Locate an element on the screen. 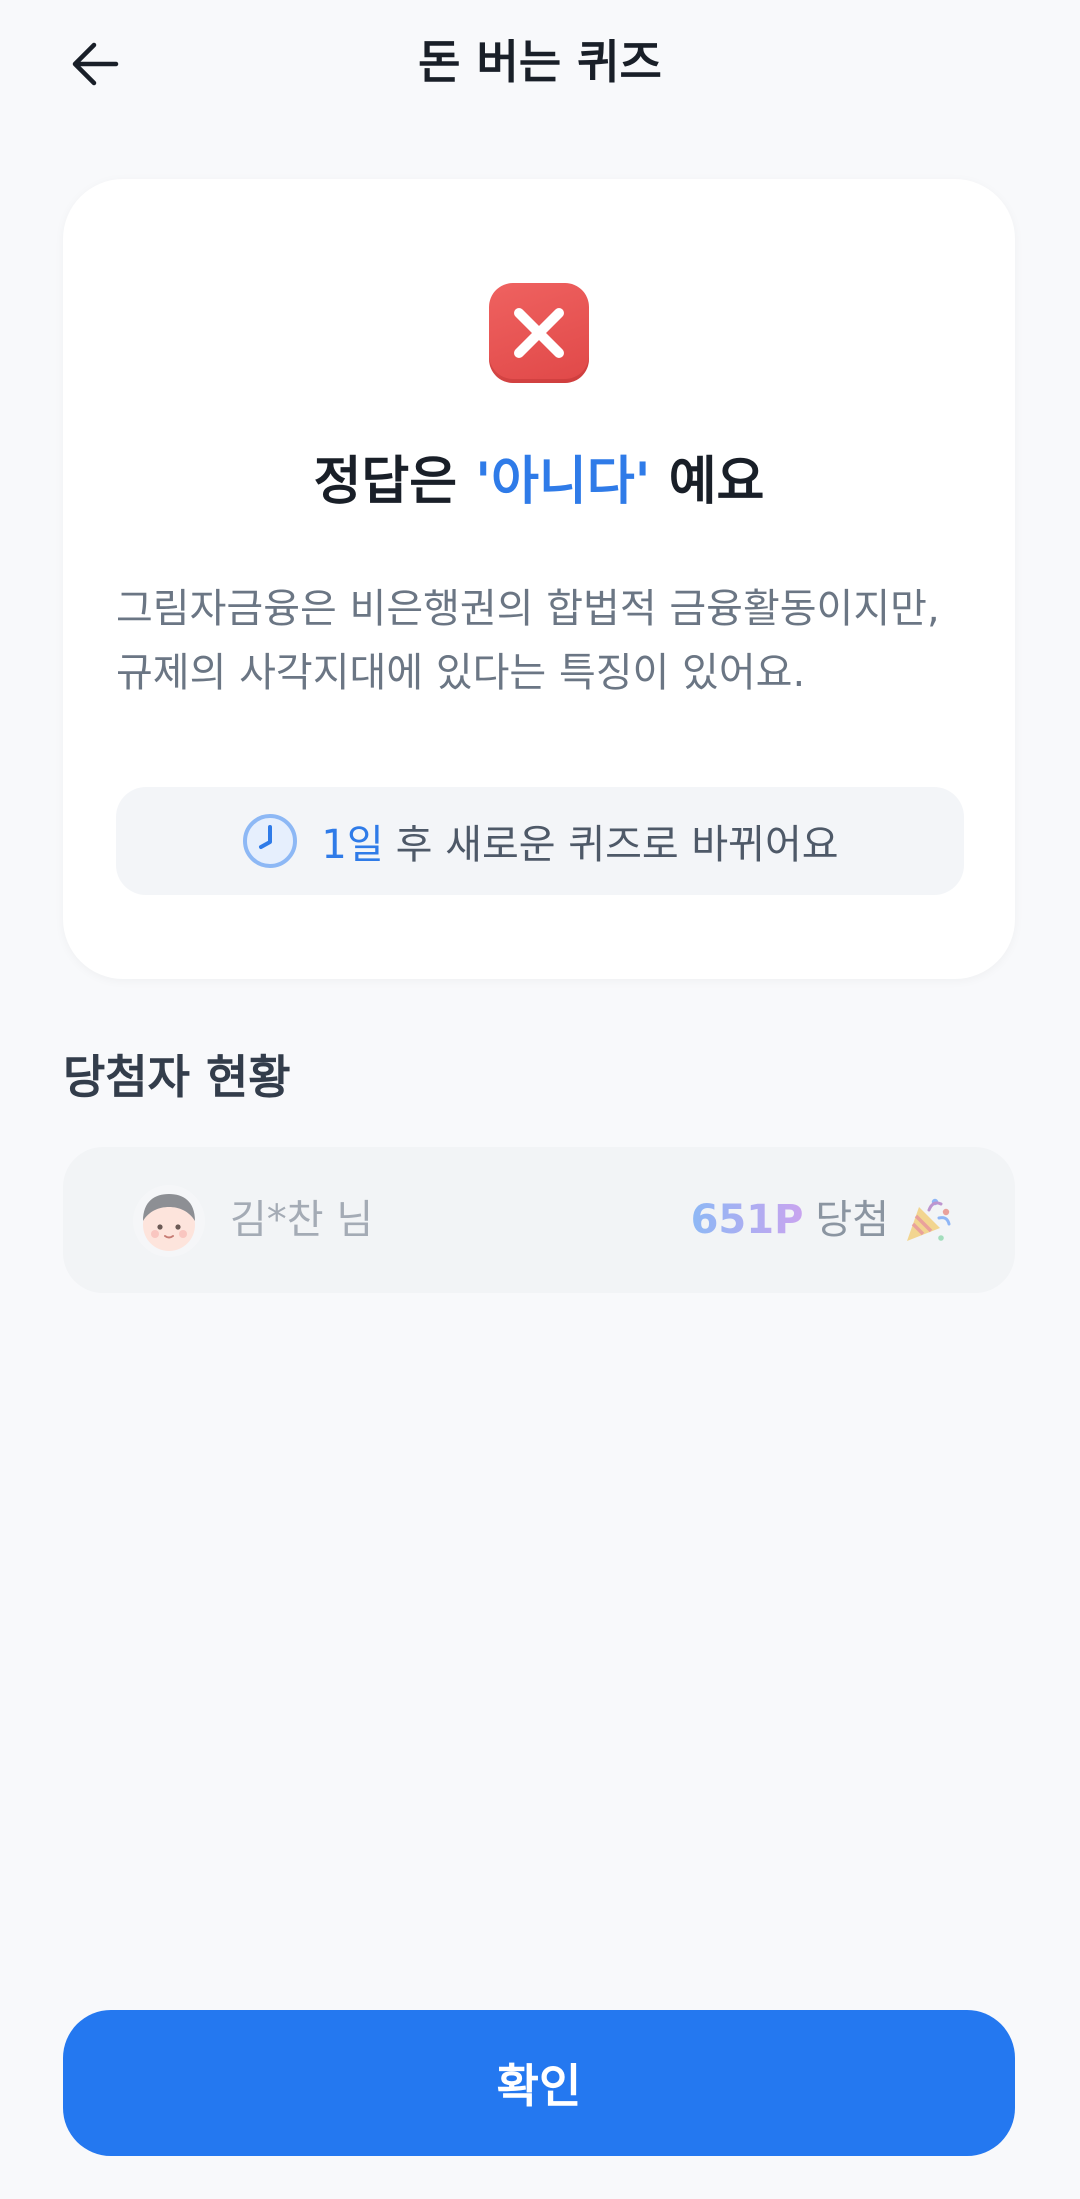 The height and width of the screenshot is (2199, 1080). answer-title-prefix: 정답은 is located at coordinates (394, 482).